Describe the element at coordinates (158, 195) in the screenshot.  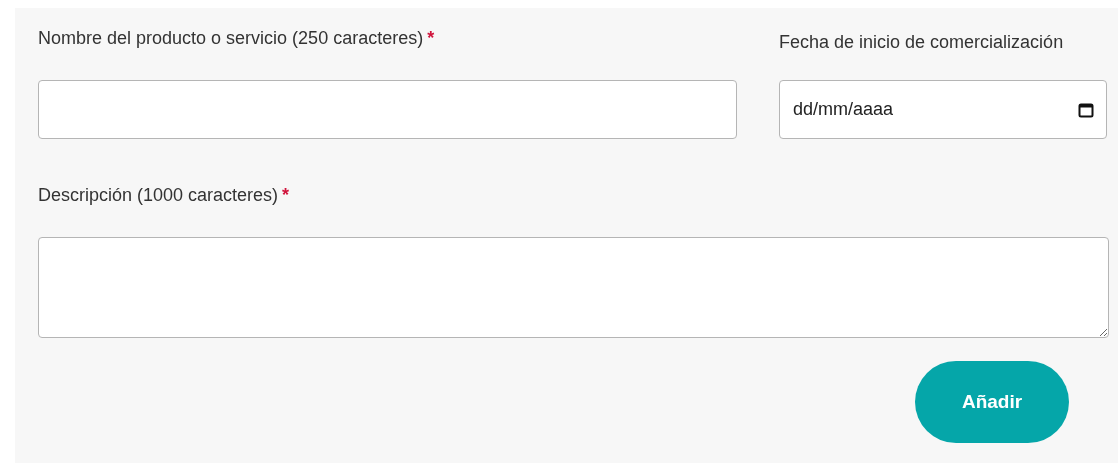
I see `field-label: Descripción (1000 caracteres)` at that location.